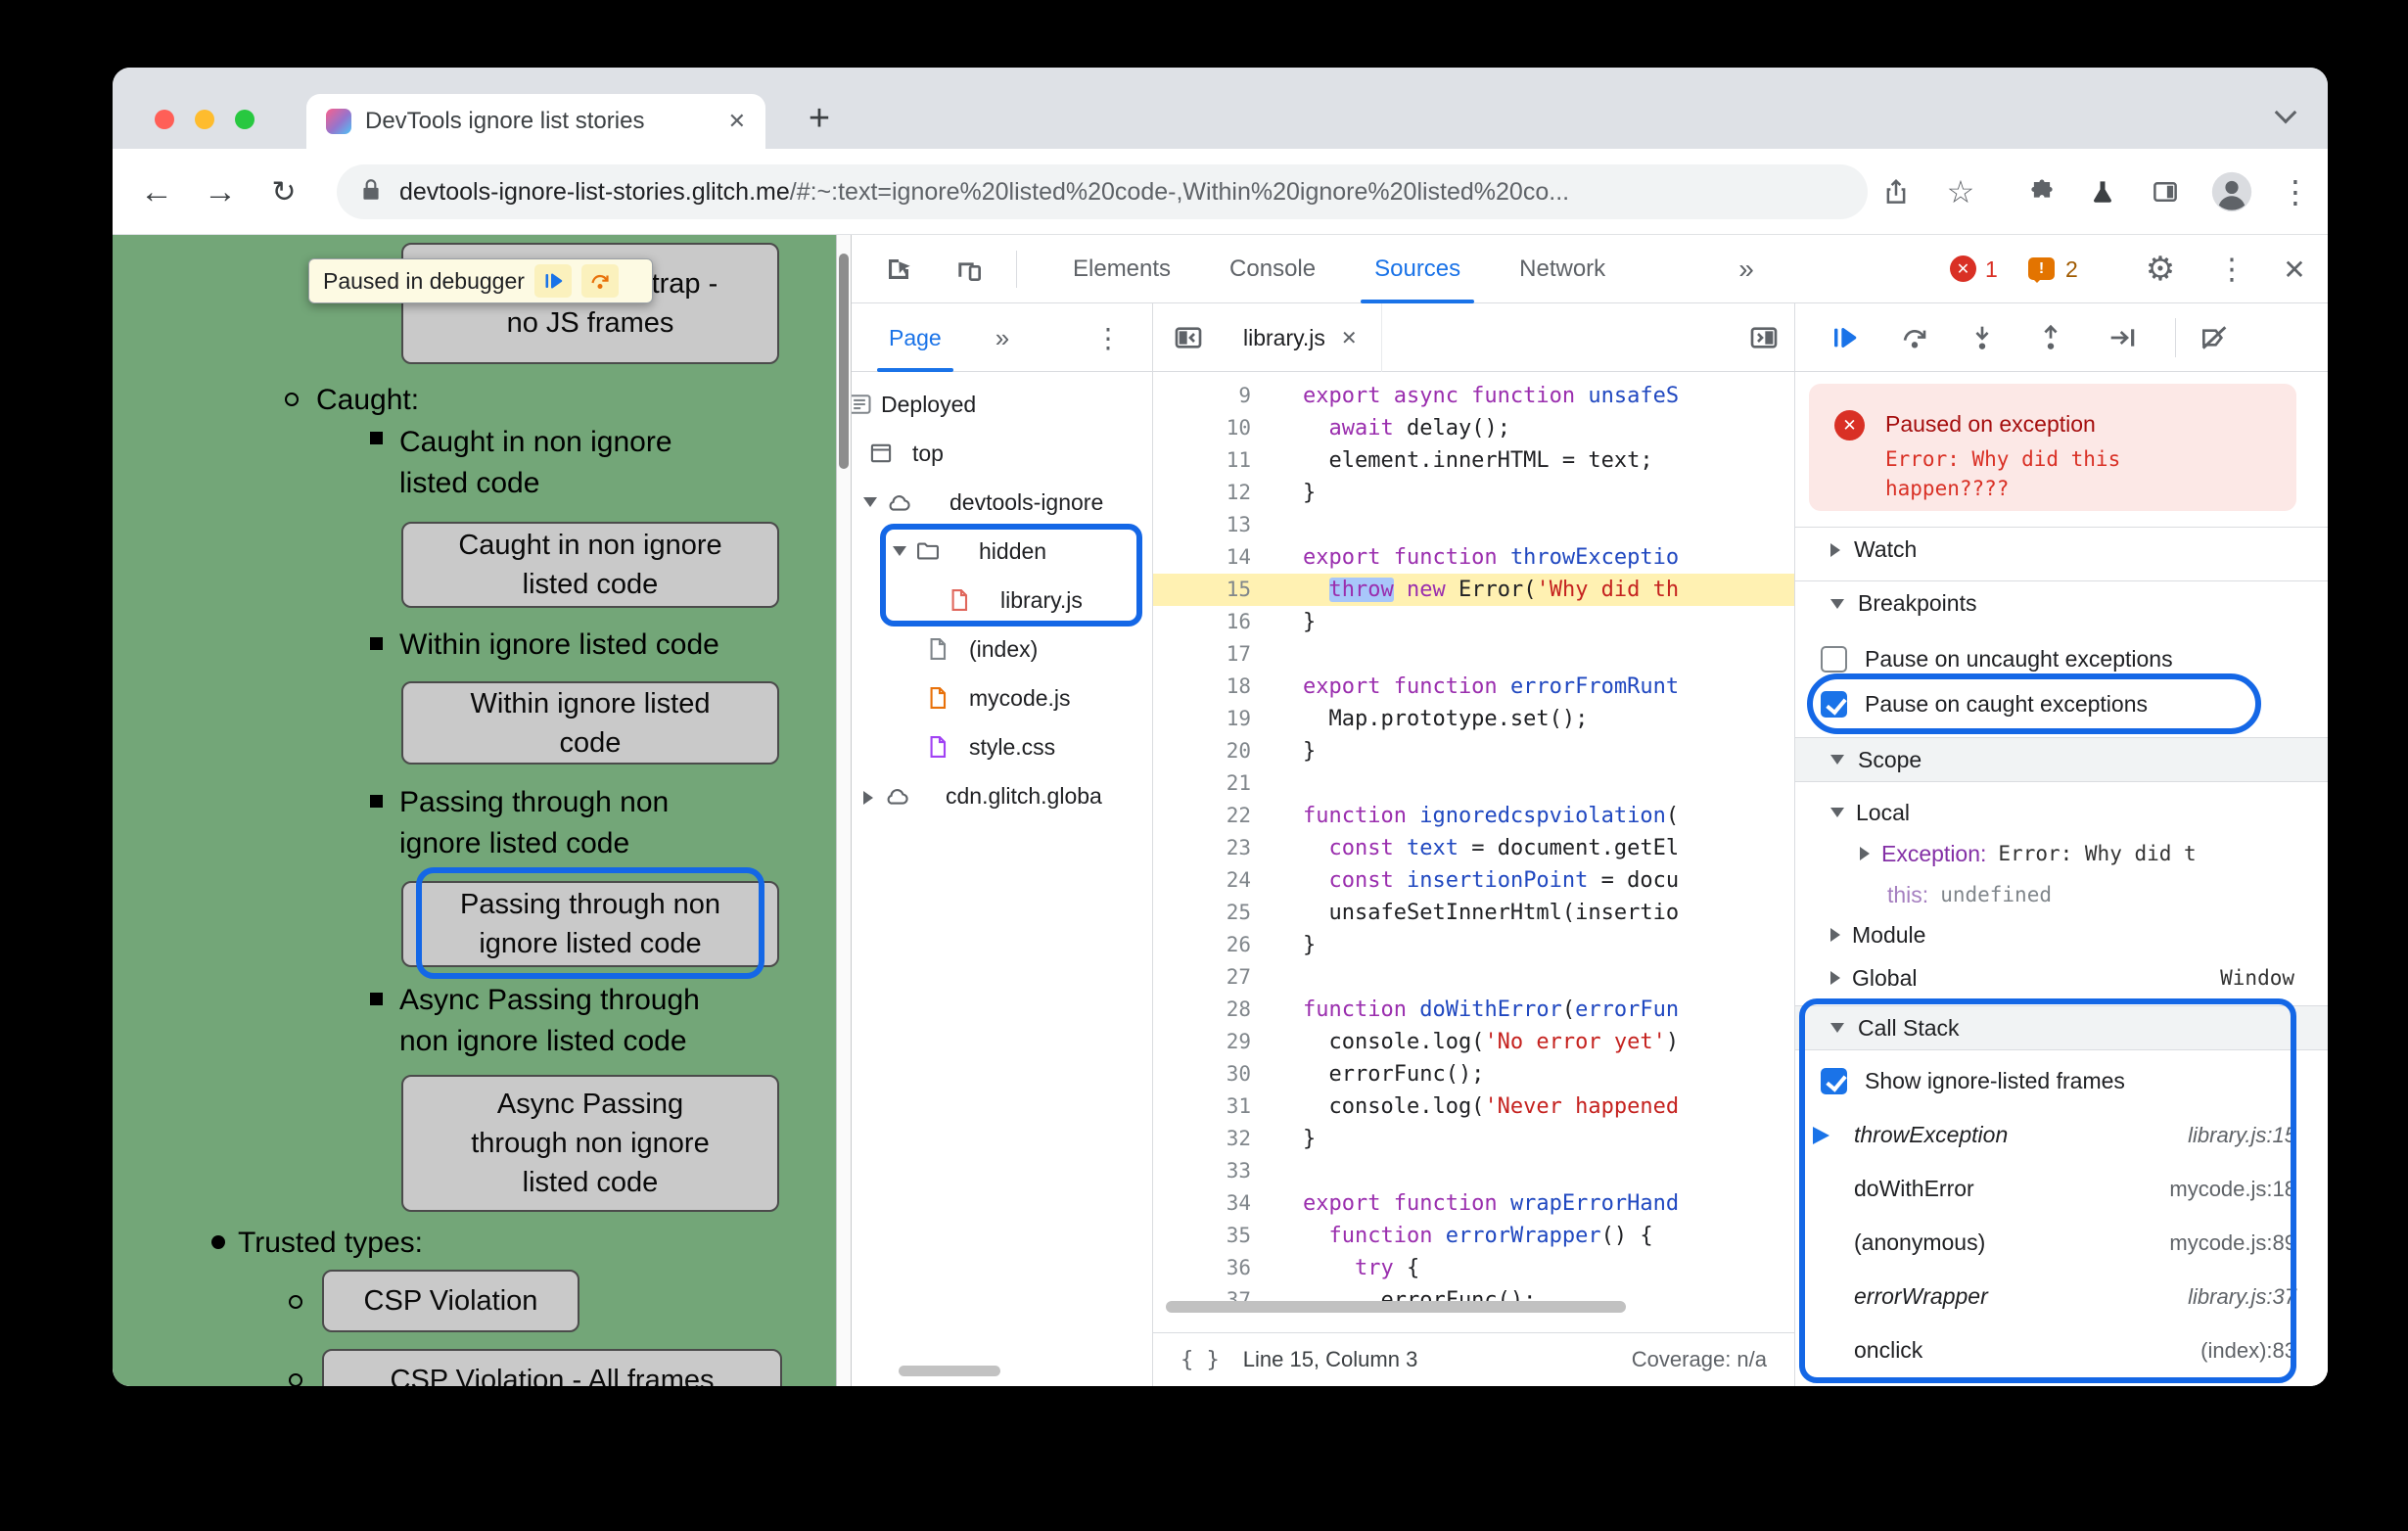 The width and height of the screenshot is (2408, 1531). What do you see at coordinates (2061, 978) in the screenshot?
I see `scope-global-row: Global Window` at bounding box center [2061, 978].